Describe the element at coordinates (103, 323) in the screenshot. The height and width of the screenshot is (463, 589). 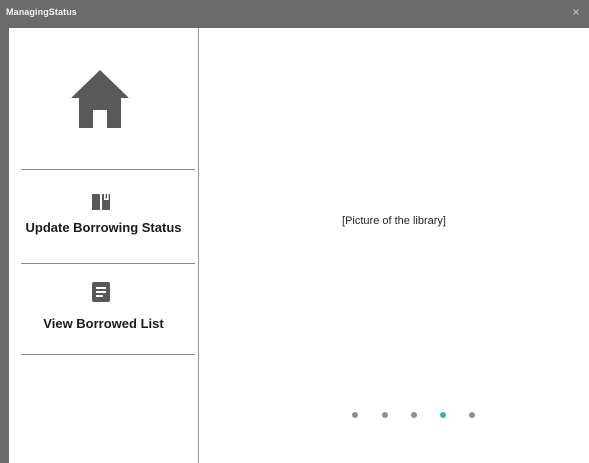
I see `view-borrowed-list-label: View Borrowed List` at that location.